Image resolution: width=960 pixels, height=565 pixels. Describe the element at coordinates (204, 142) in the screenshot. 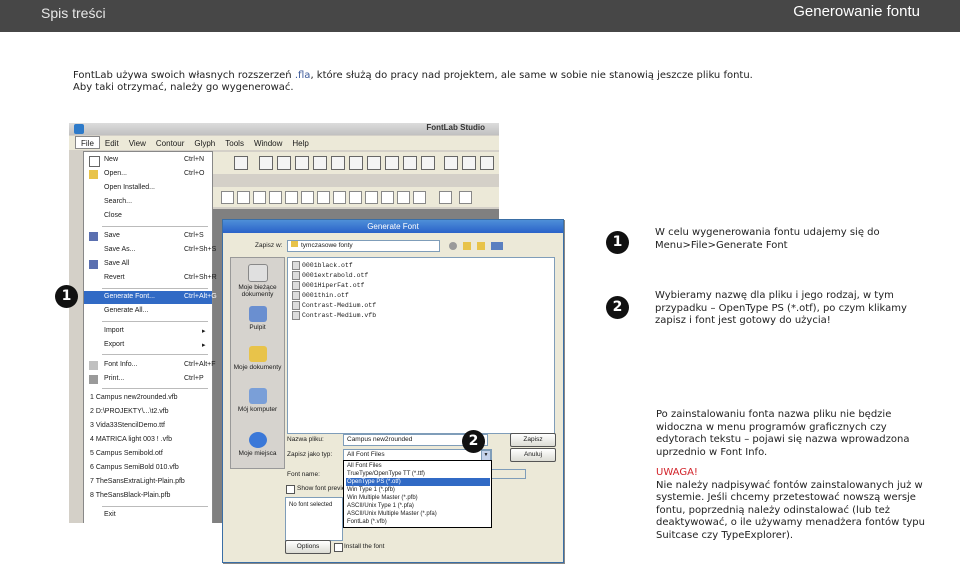

I see `menu-glyph: Glyph` at that location.